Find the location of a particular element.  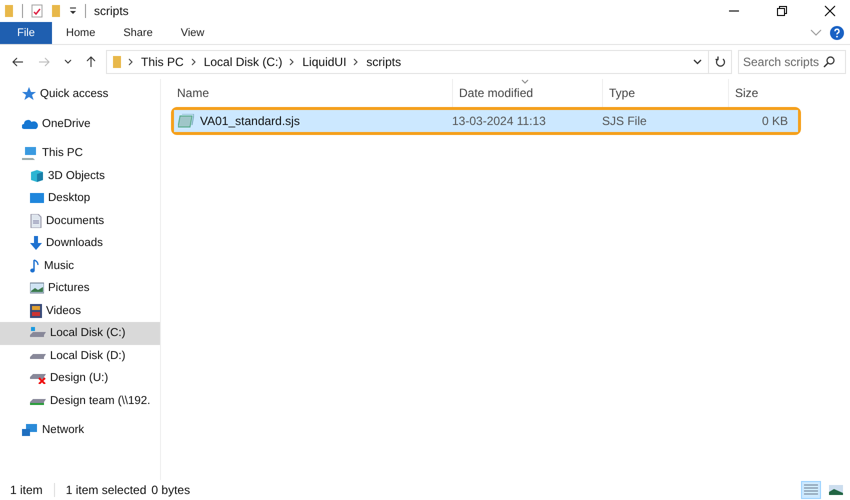

nav-item: Design (U:) is located at coordinates (80, 378).